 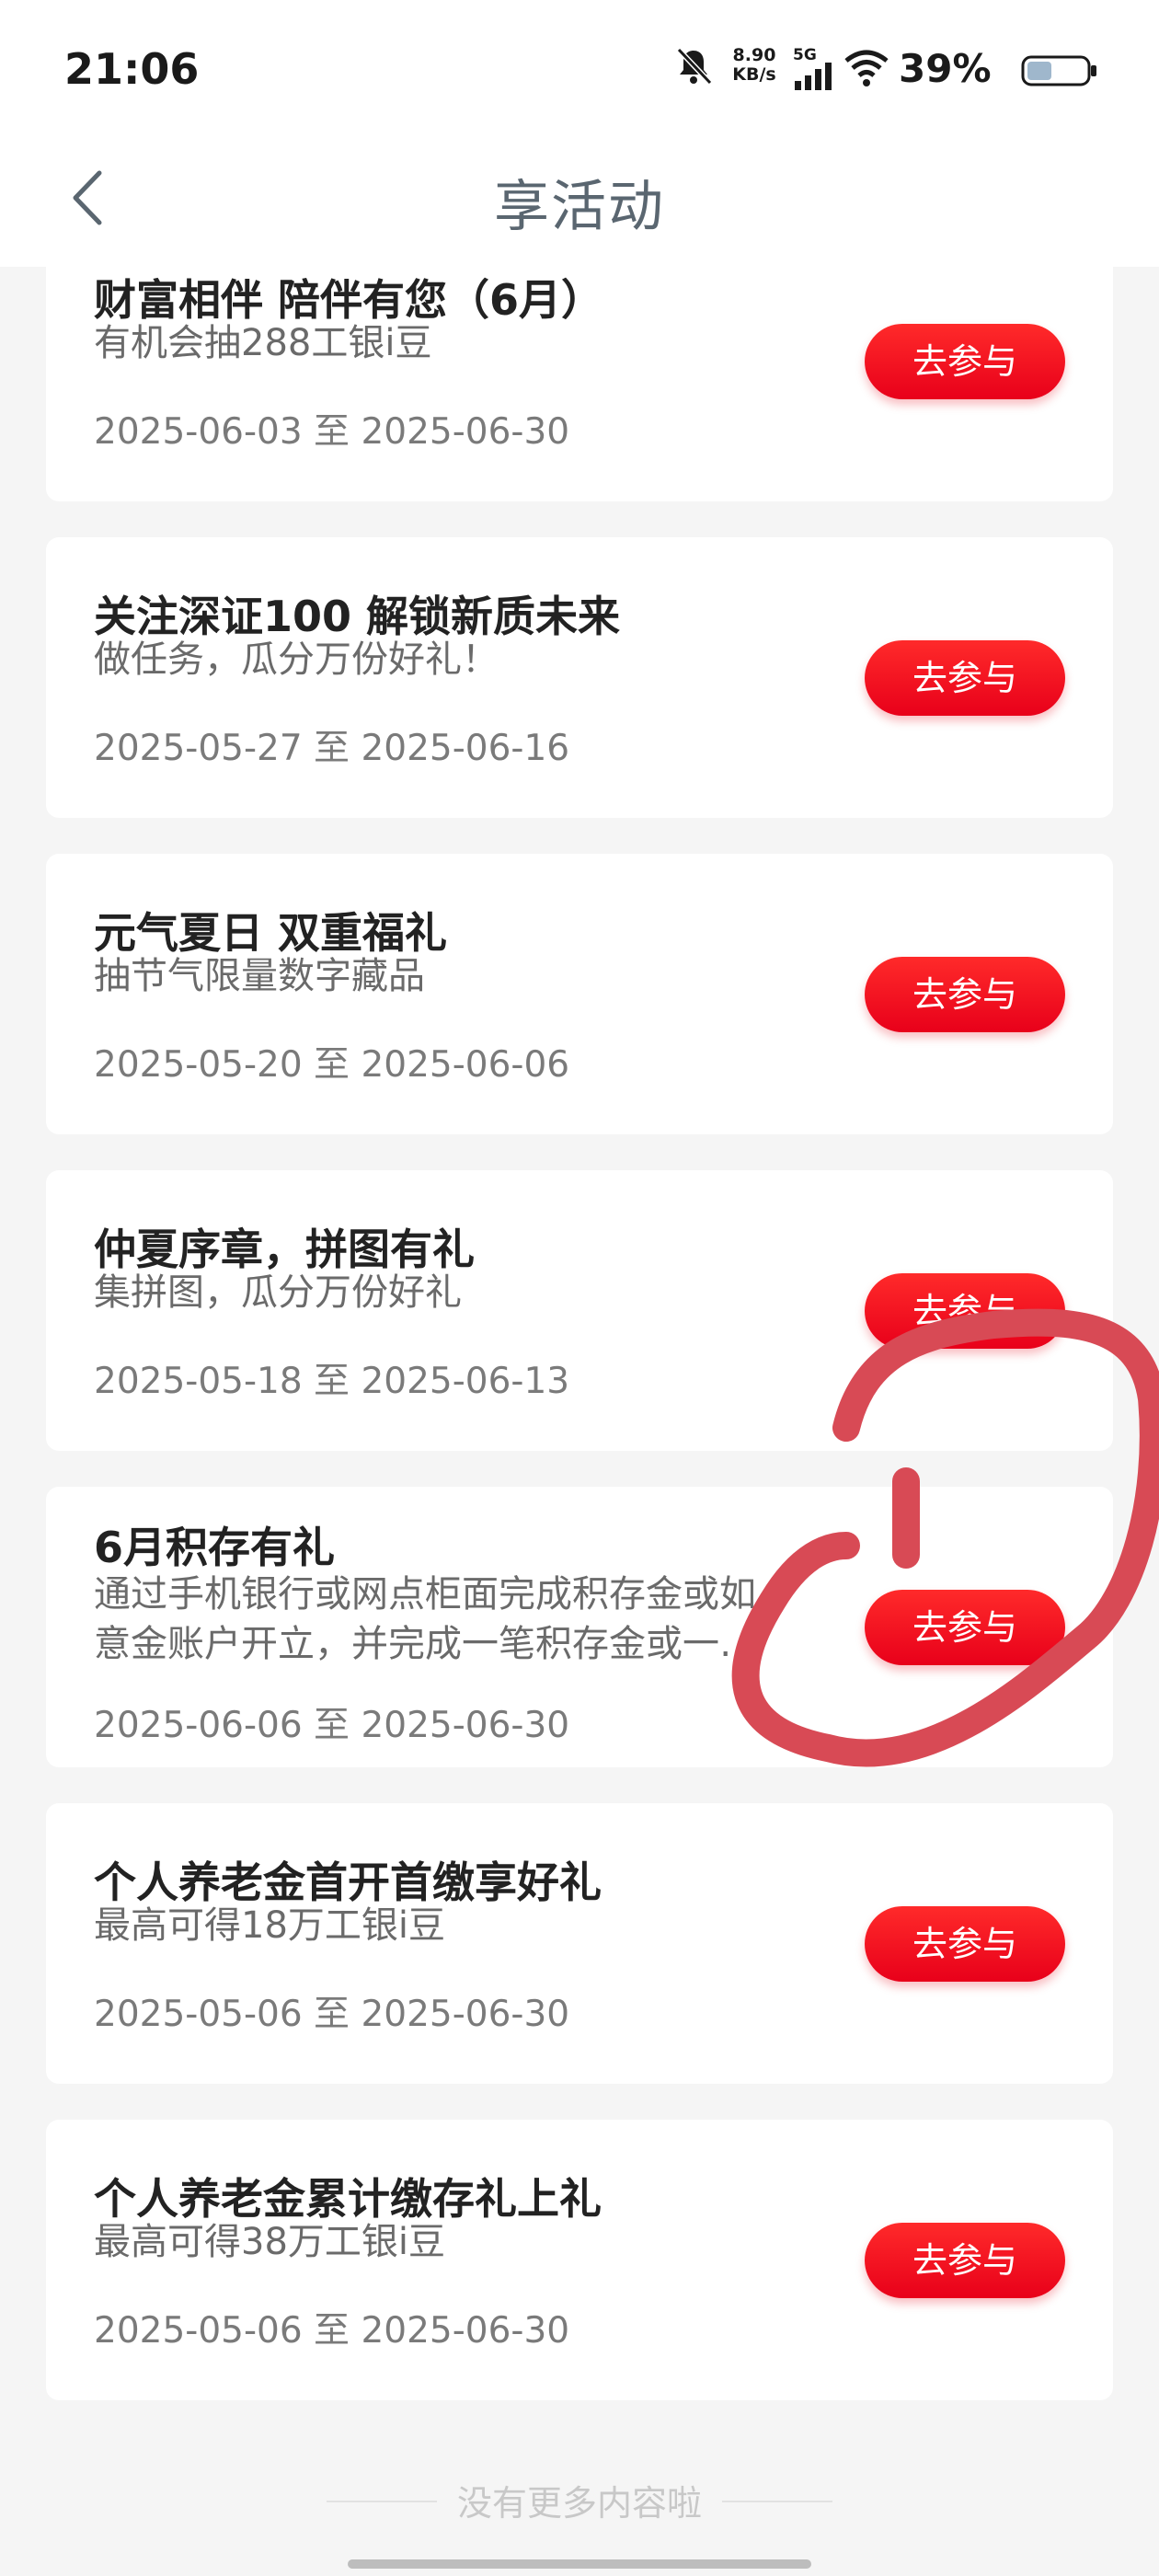 What do you see at coordinates (270, 2242) in the screenshot?
I see `activity-desc: 最高可得38万工银i豆` at bounding box center [270, 2242].